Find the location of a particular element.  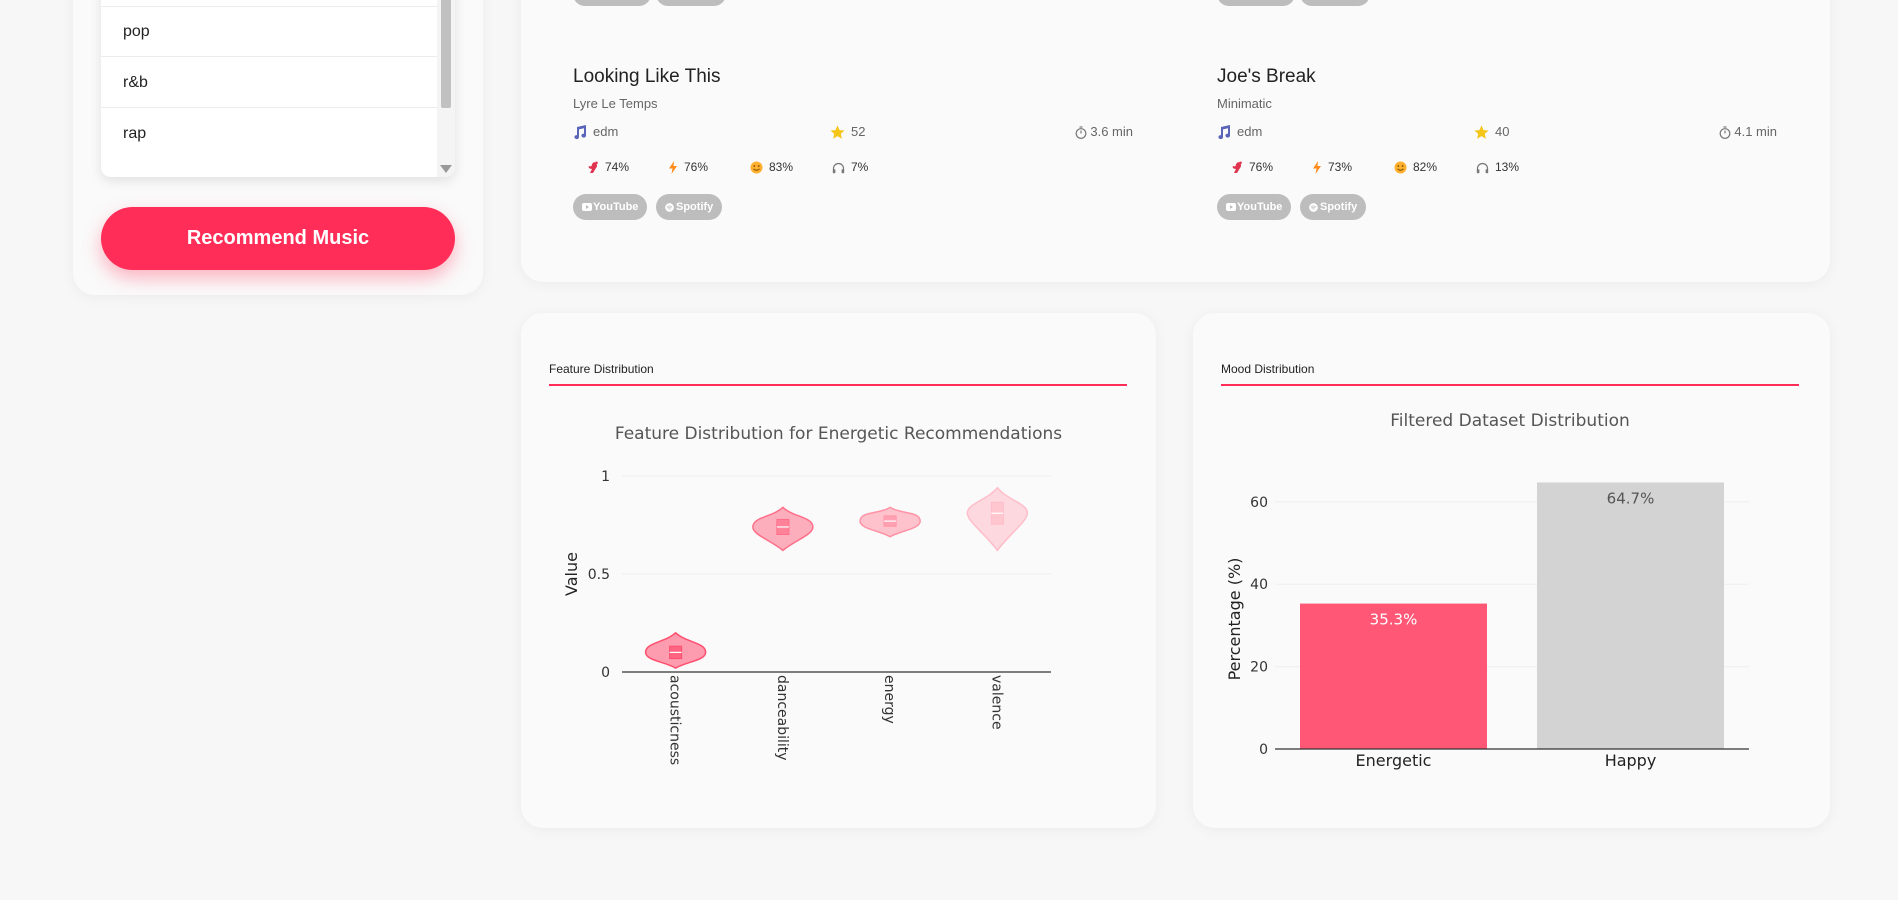

y-axis-title: Value is located at coordinates (571, 574).